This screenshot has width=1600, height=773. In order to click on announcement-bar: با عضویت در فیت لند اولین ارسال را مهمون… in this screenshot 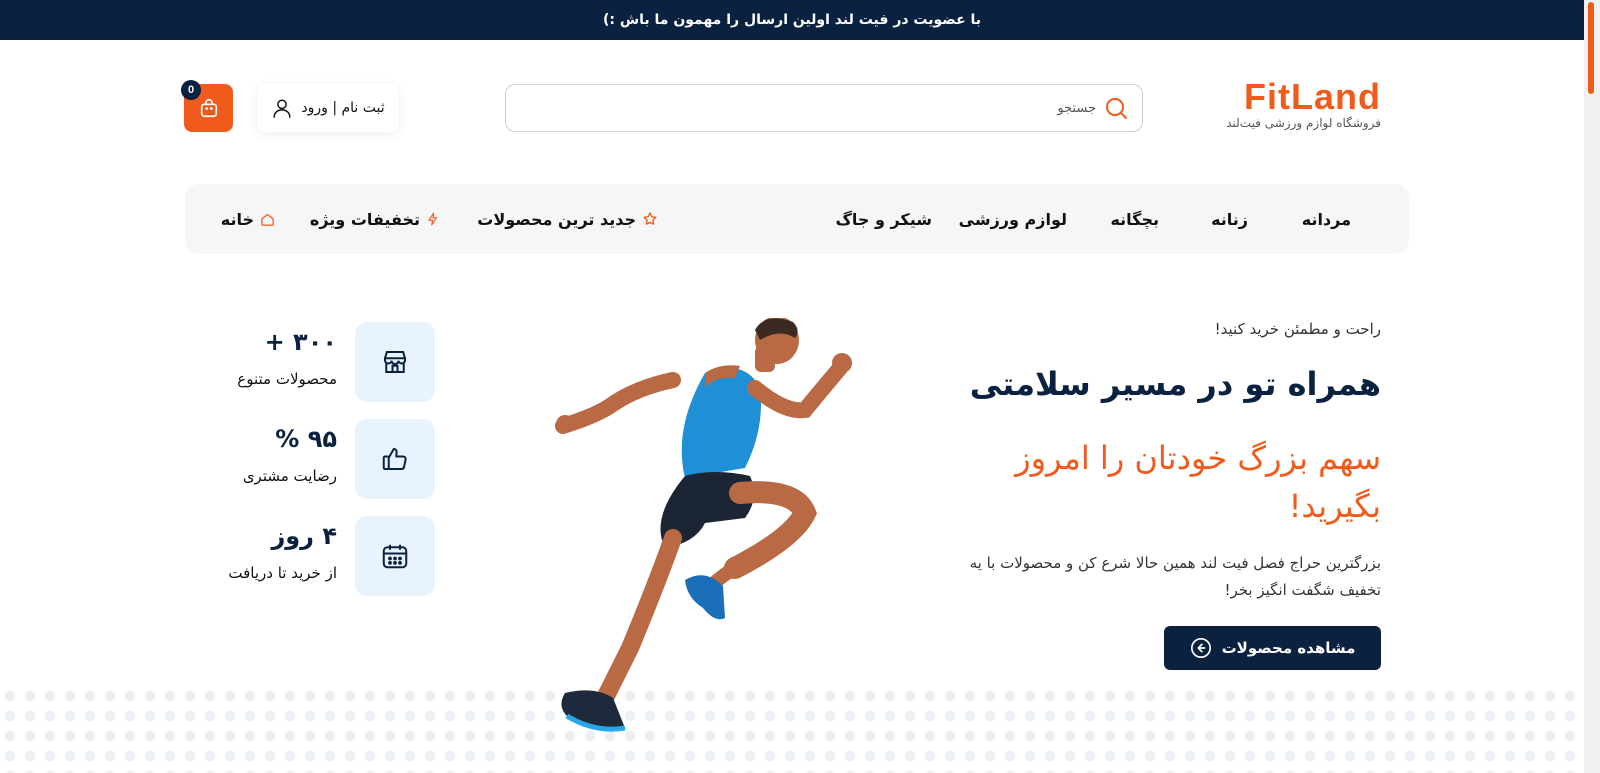, I will do `click(792, 20)`.